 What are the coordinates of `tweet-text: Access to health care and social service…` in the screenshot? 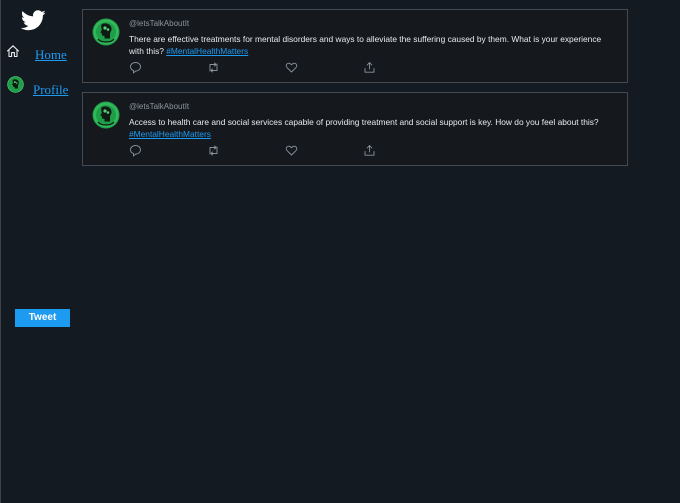 It's located at (364, 122).